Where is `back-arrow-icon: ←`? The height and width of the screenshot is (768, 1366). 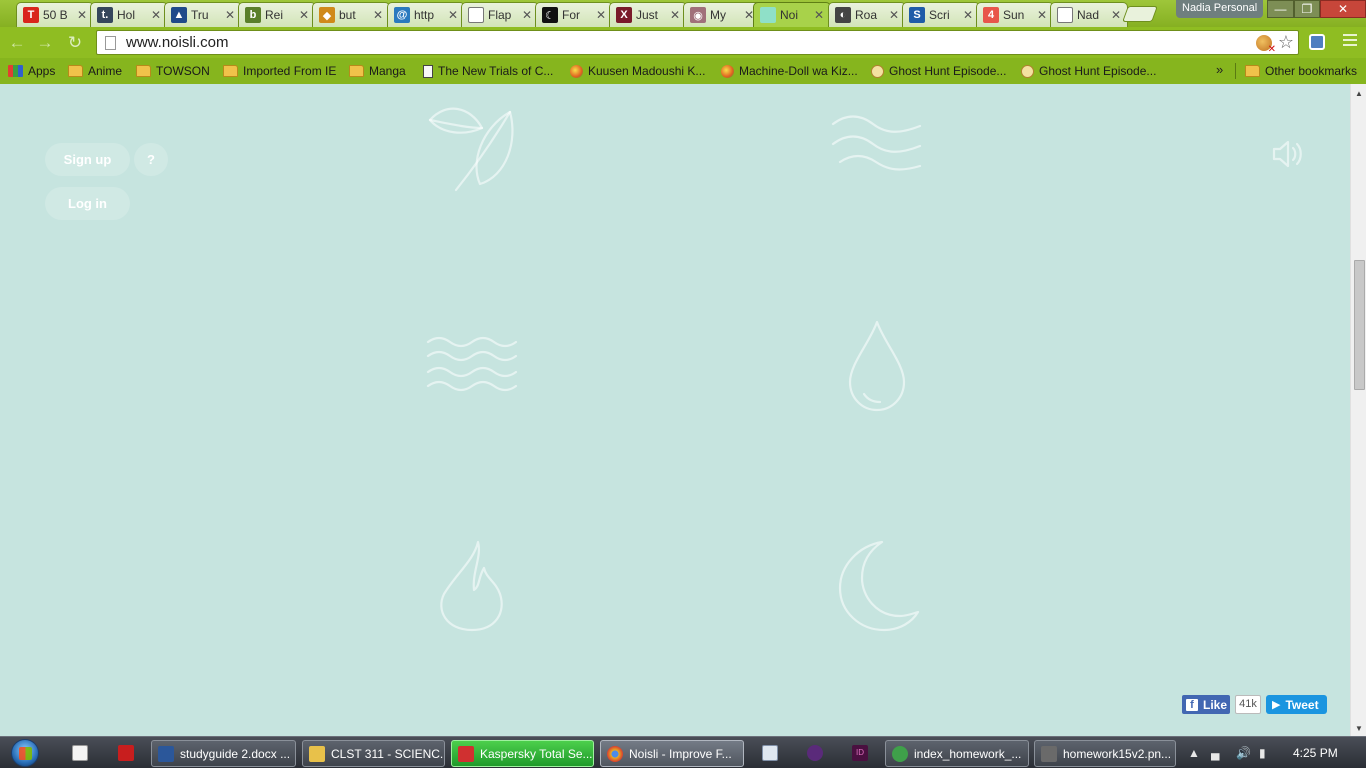
back-arrow-icon: ← is located at coordinates (17, 43).